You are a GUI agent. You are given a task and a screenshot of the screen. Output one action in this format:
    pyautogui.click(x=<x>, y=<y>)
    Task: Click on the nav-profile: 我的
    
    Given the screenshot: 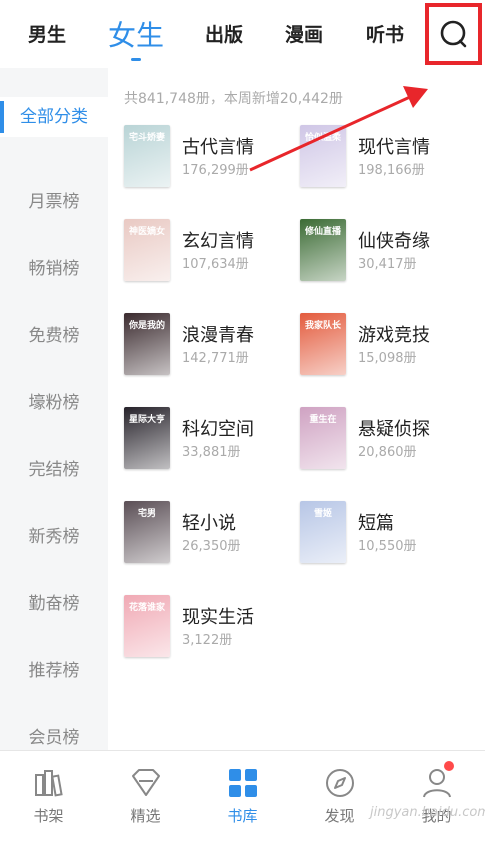 What is the action you would take?
    pyautogui.click(x=436, y=800)
    